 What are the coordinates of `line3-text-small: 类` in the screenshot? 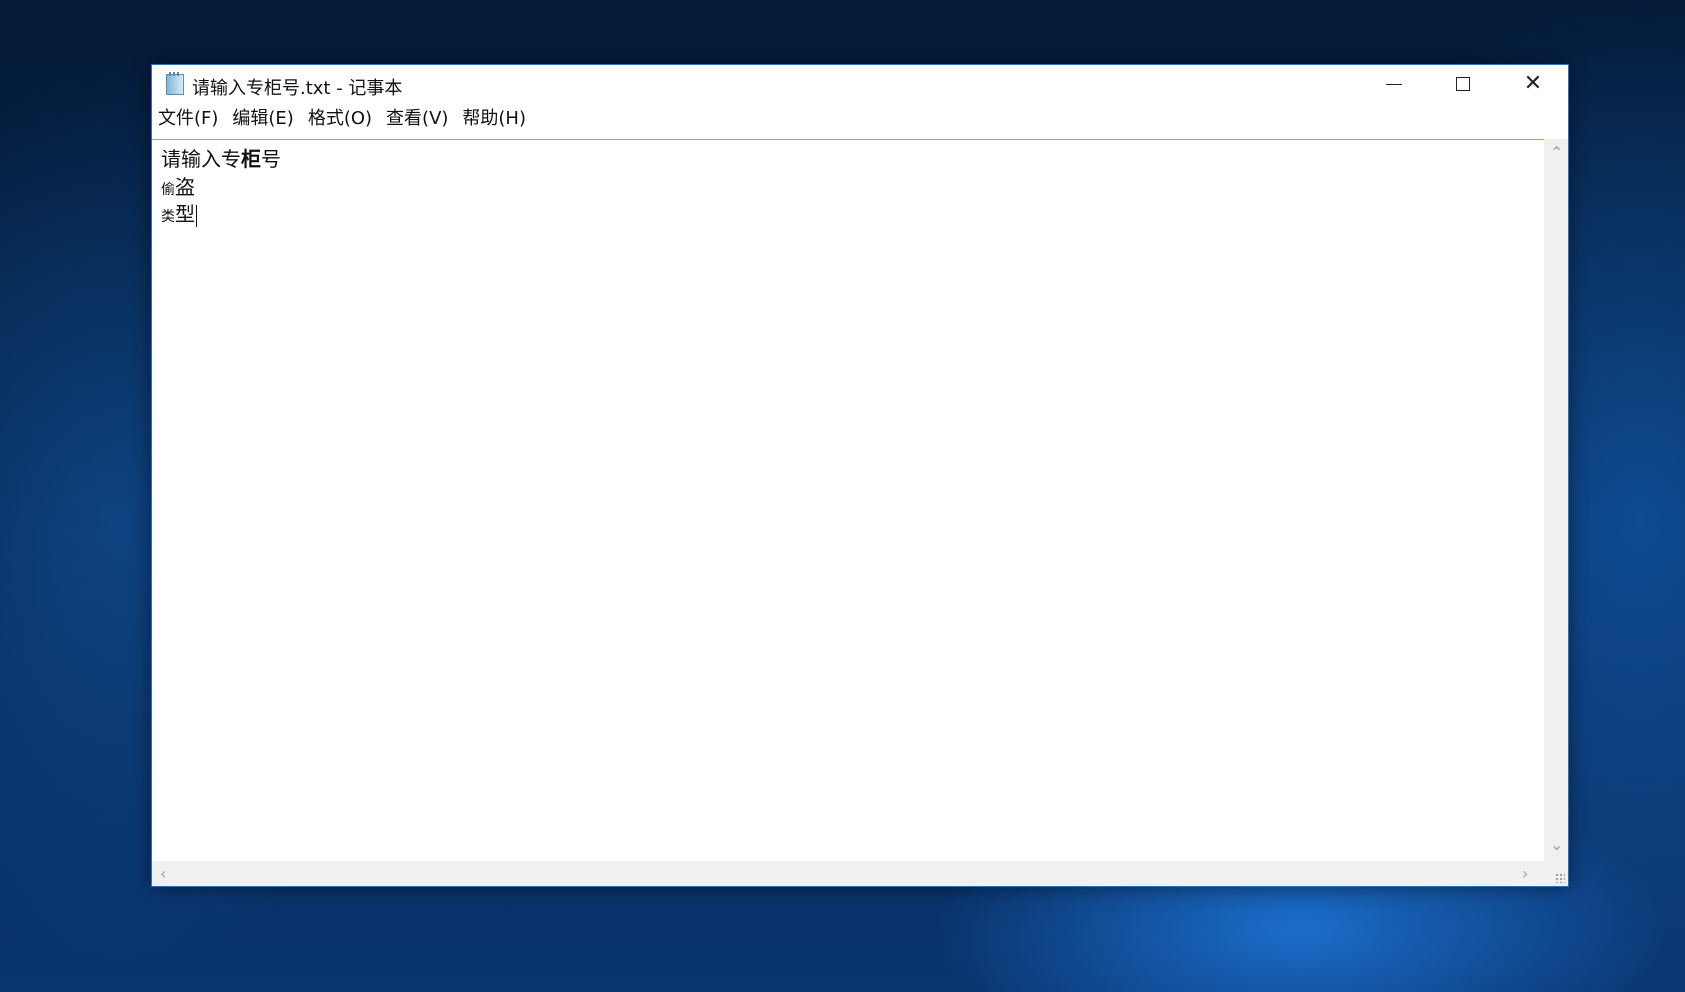 It's located at (168, 217).